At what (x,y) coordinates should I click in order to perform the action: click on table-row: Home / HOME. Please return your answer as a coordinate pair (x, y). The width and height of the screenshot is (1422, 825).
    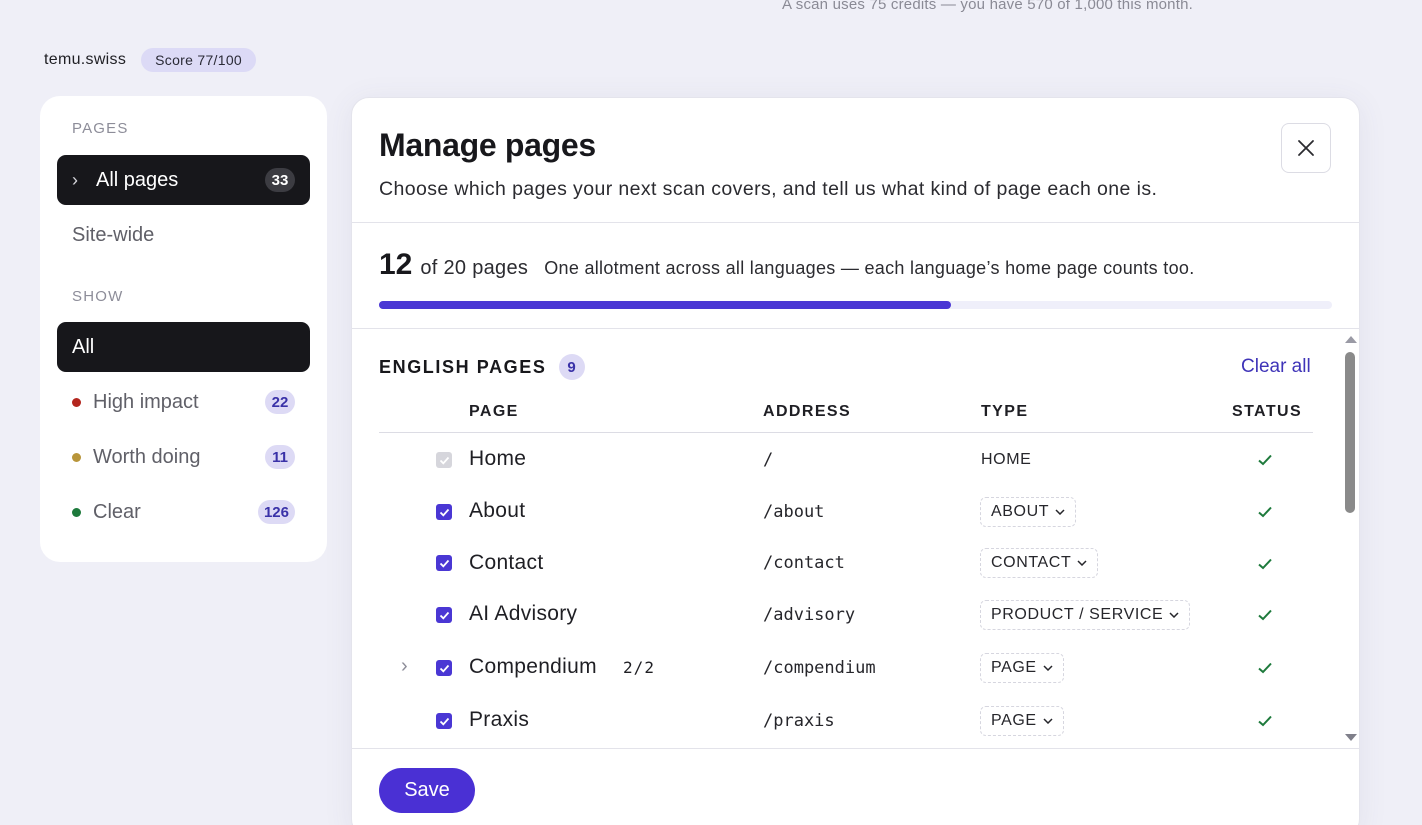
    Looking at the image, I should click on (847, 461).